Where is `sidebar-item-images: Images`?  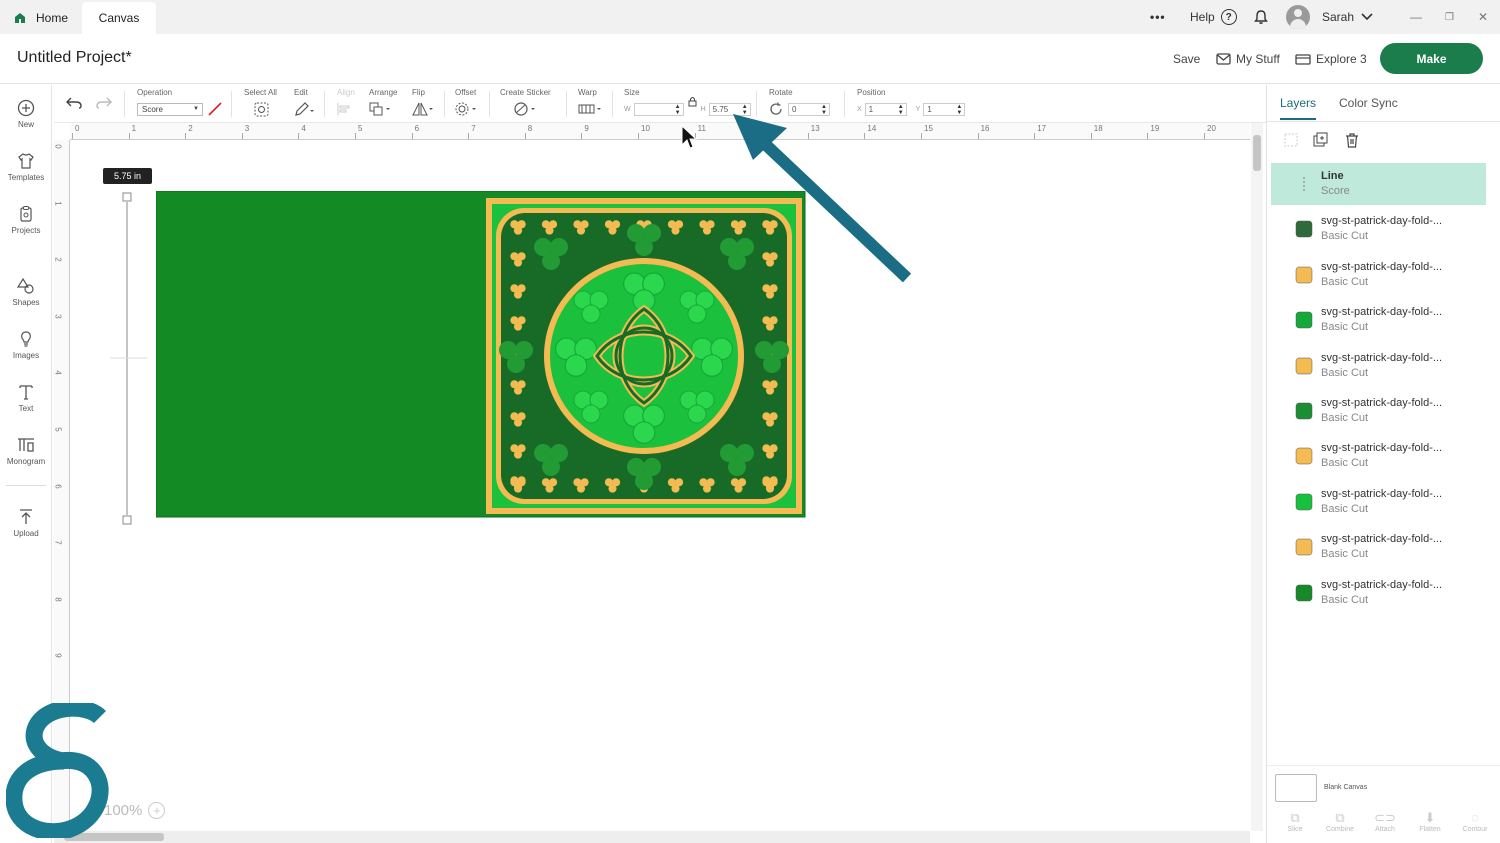
sidebar-item-images: Images is located at coordinates (26, 345).